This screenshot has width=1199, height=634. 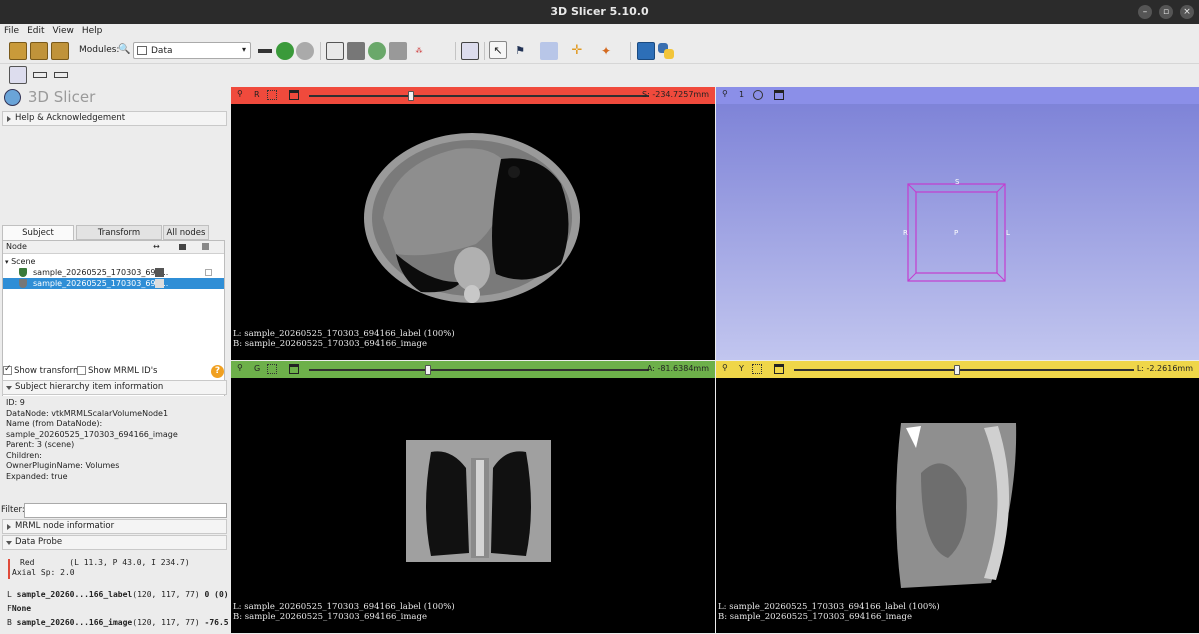 What do you see at coordinates (18, 75) in the screenshot?
I see `screenshot-icon` at bounding box center [18, 75].